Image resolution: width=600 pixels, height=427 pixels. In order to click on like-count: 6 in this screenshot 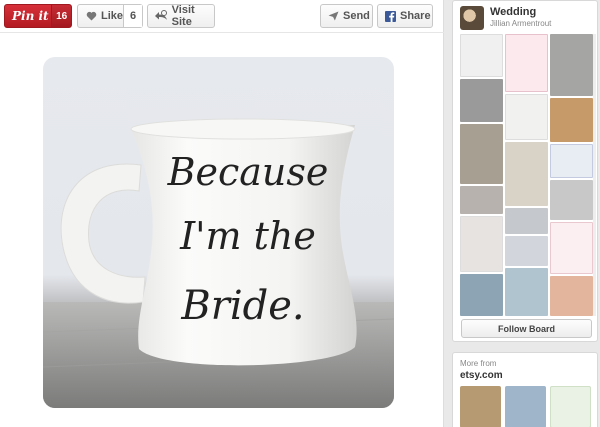, I will do `click(132, 16)`.